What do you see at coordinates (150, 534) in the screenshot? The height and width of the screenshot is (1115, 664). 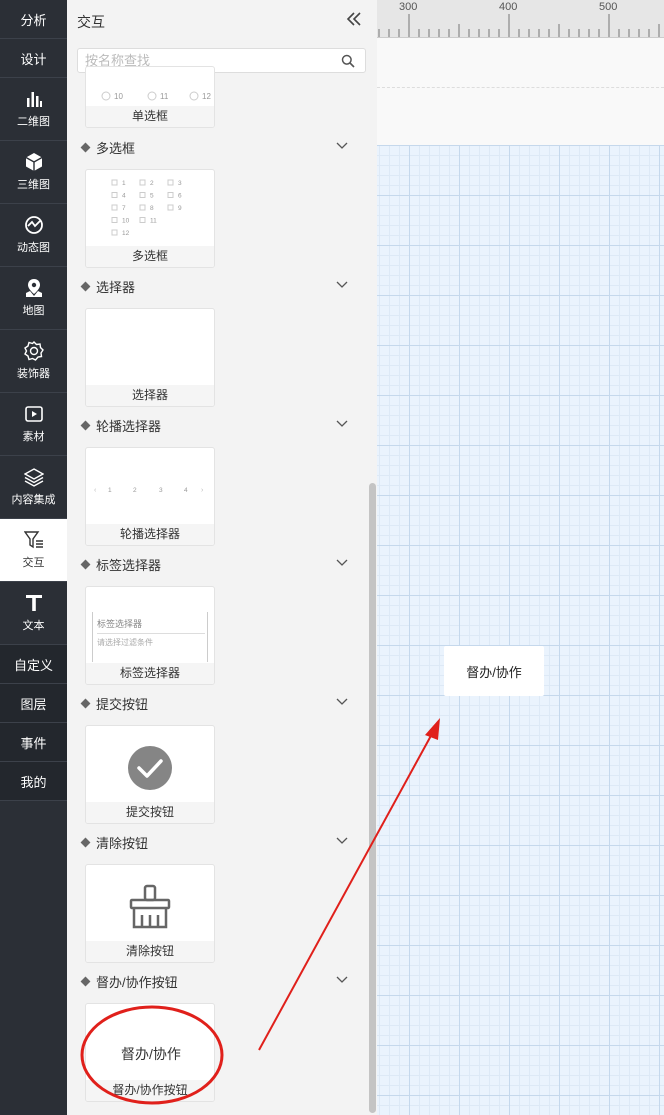 I see `card-label: 轮播选择器` at bounding box center [150, 534].